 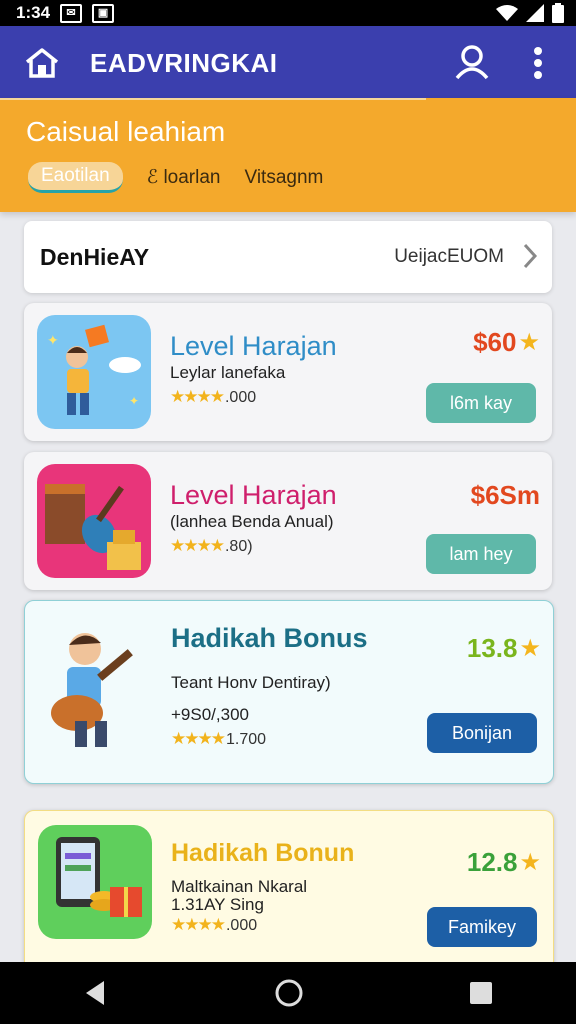 What do you see at coordinates (246, 739) in the screenshot?
I see `rating-value: 1.700` at bounding box center [246, 739].